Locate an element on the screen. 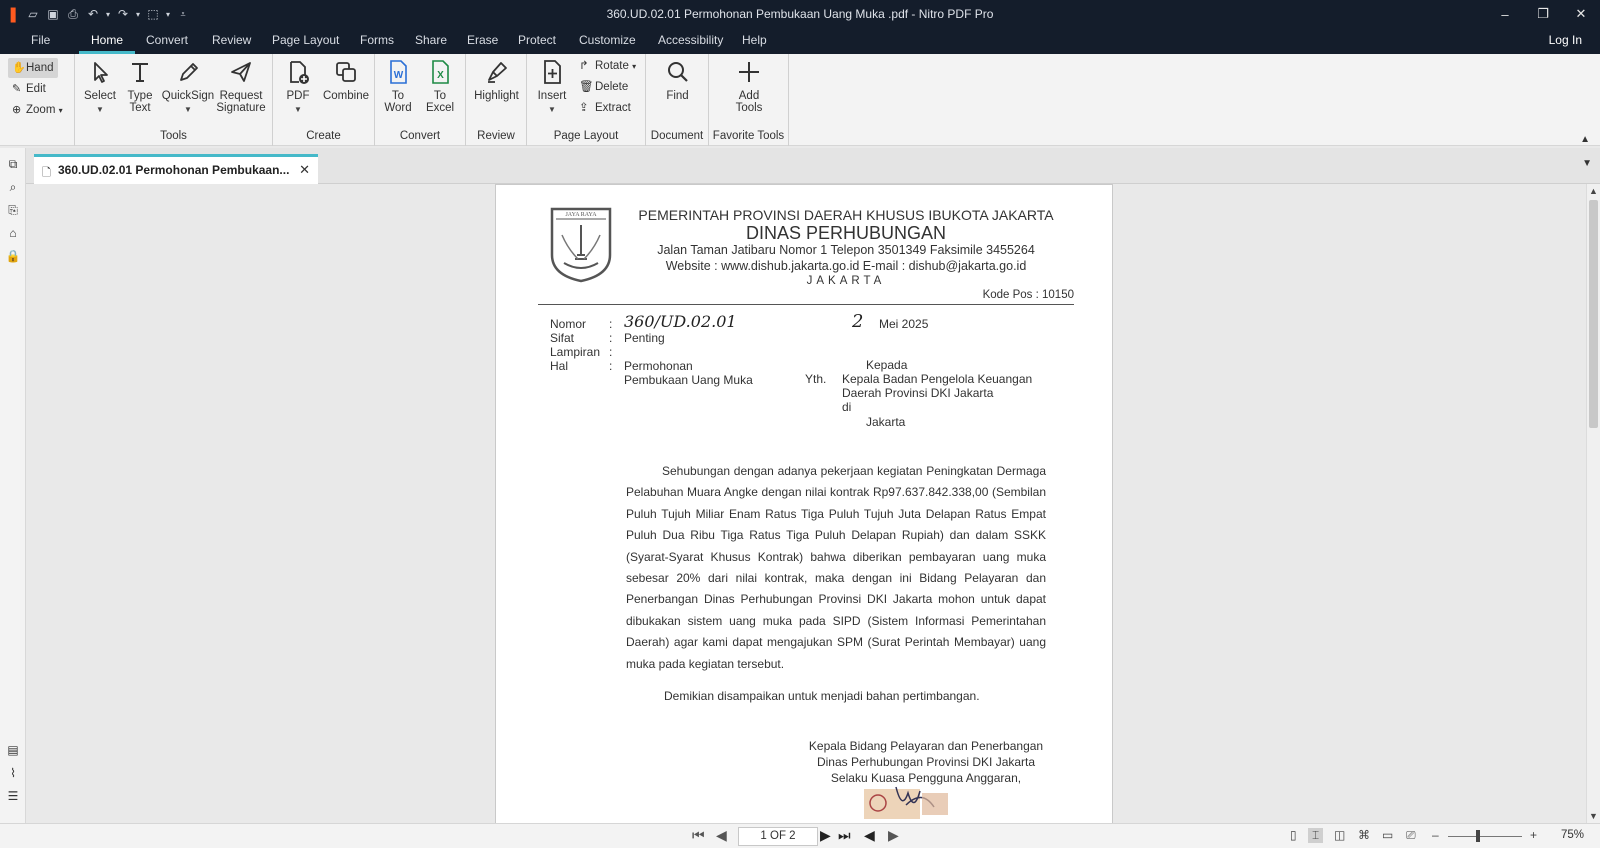 The height and width of the screenshot is (848, 1600). zoom-slider-thumb is located at coordinates (1478, 836).